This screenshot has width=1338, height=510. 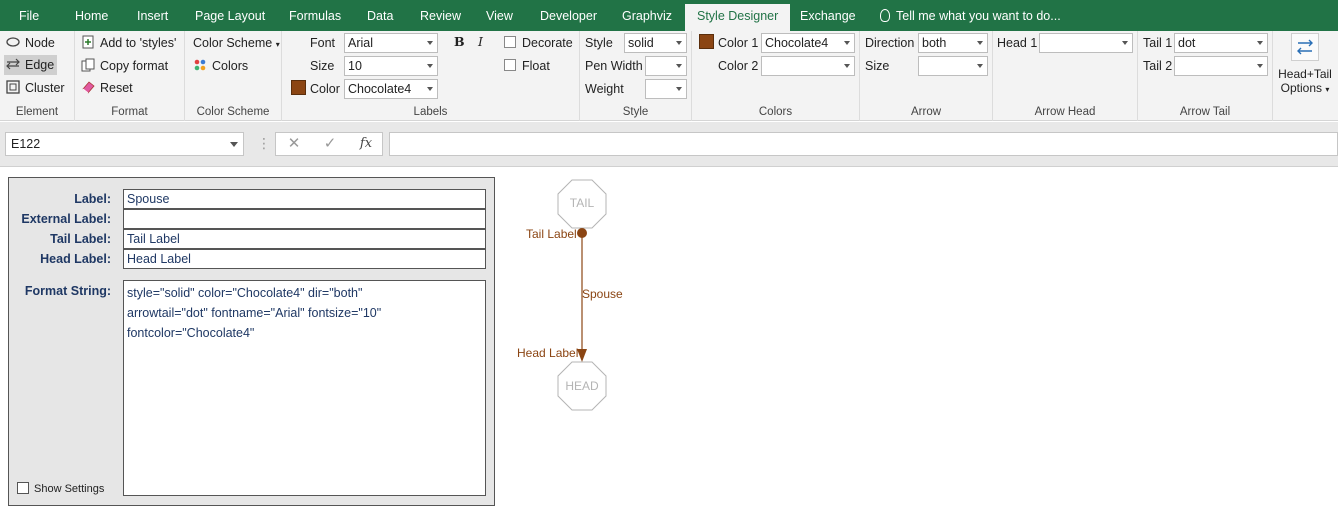 What do you see at coordinates (138, 43) in the screenshot?
I see `add-to-styles-label: Add to 'styles'` at bounding box center [138, 43].